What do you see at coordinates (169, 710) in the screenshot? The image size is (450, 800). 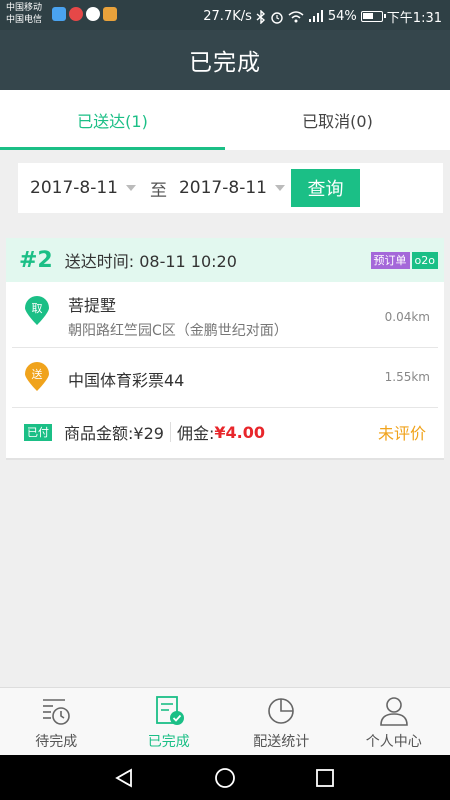 I see `completed-doc-icon` at bounding box center [169, 710].